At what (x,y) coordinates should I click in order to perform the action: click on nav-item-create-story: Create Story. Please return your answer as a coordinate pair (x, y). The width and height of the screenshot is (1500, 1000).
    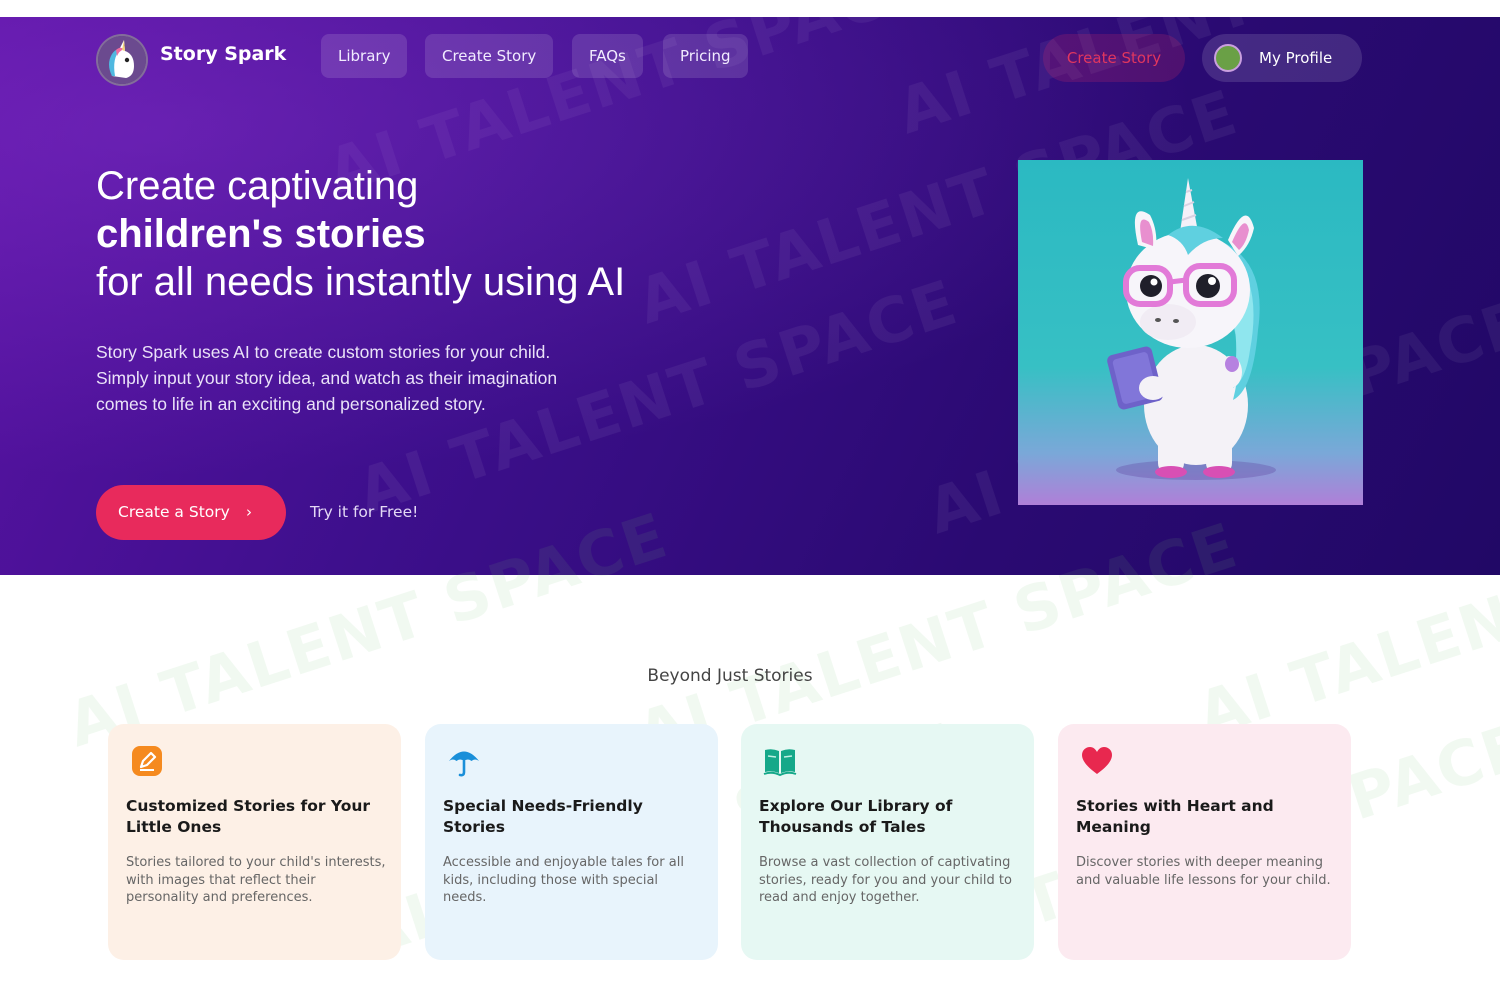
    Looking at the image, I should click on (489, 56).